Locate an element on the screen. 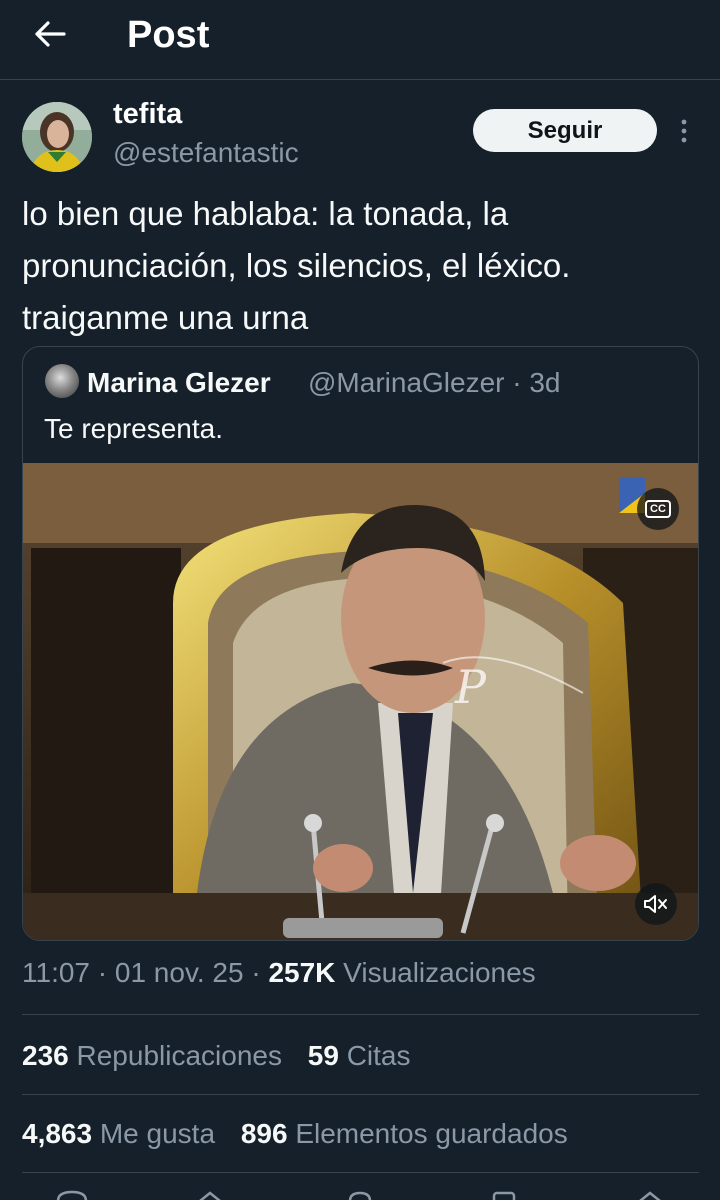 The width and height of the screenshot is (720, 1200). more-options-button is located at coordinates (684, 131).